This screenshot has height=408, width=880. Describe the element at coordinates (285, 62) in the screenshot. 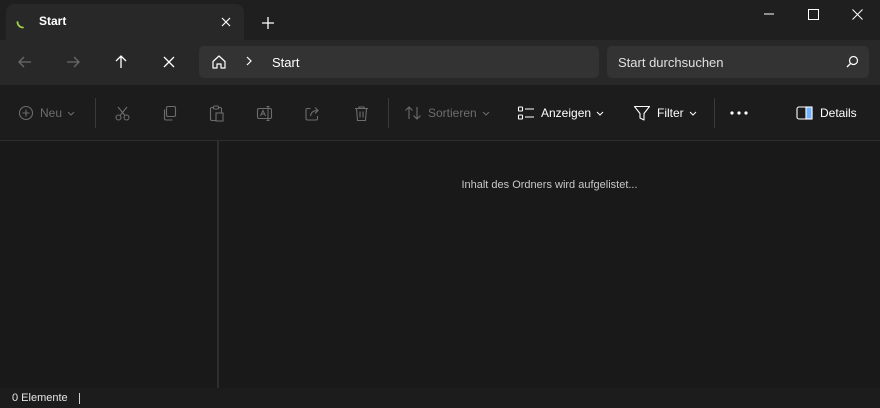

I see `breadcrumb-start: Start` at that location.